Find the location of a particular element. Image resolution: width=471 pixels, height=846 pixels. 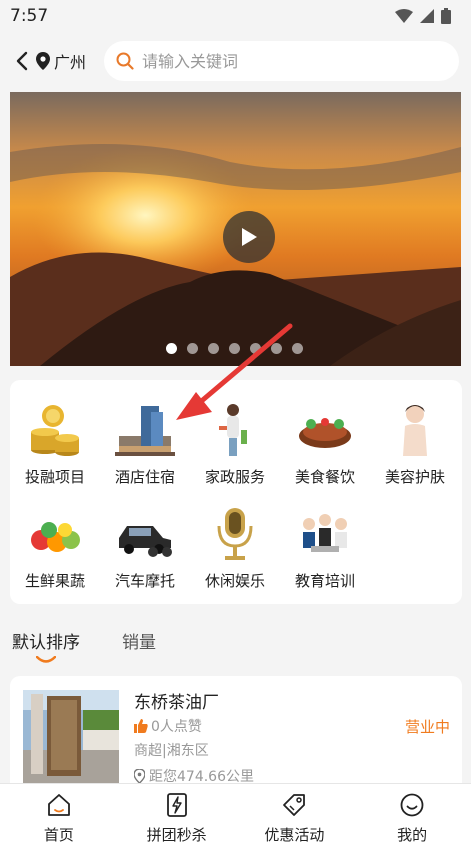

sort-tabs: 默认排序 销量 is located at coordinates (84, 645).